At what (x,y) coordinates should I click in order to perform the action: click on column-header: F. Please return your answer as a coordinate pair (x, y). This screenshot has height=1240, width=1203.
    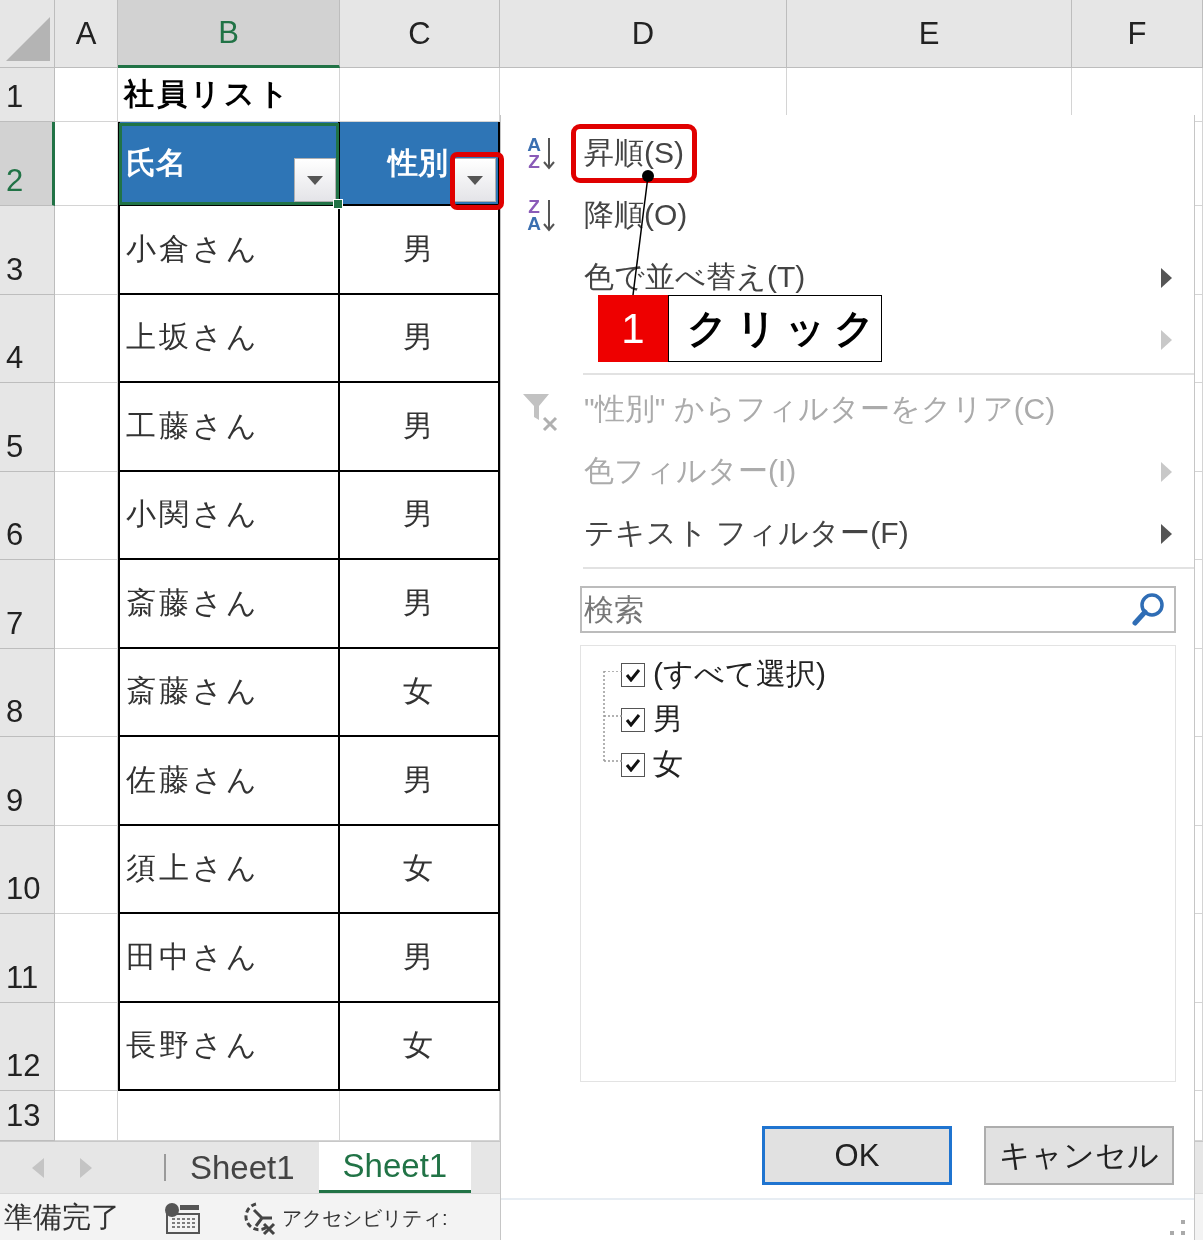
    Looking at the image, I should click on (1137, 34).